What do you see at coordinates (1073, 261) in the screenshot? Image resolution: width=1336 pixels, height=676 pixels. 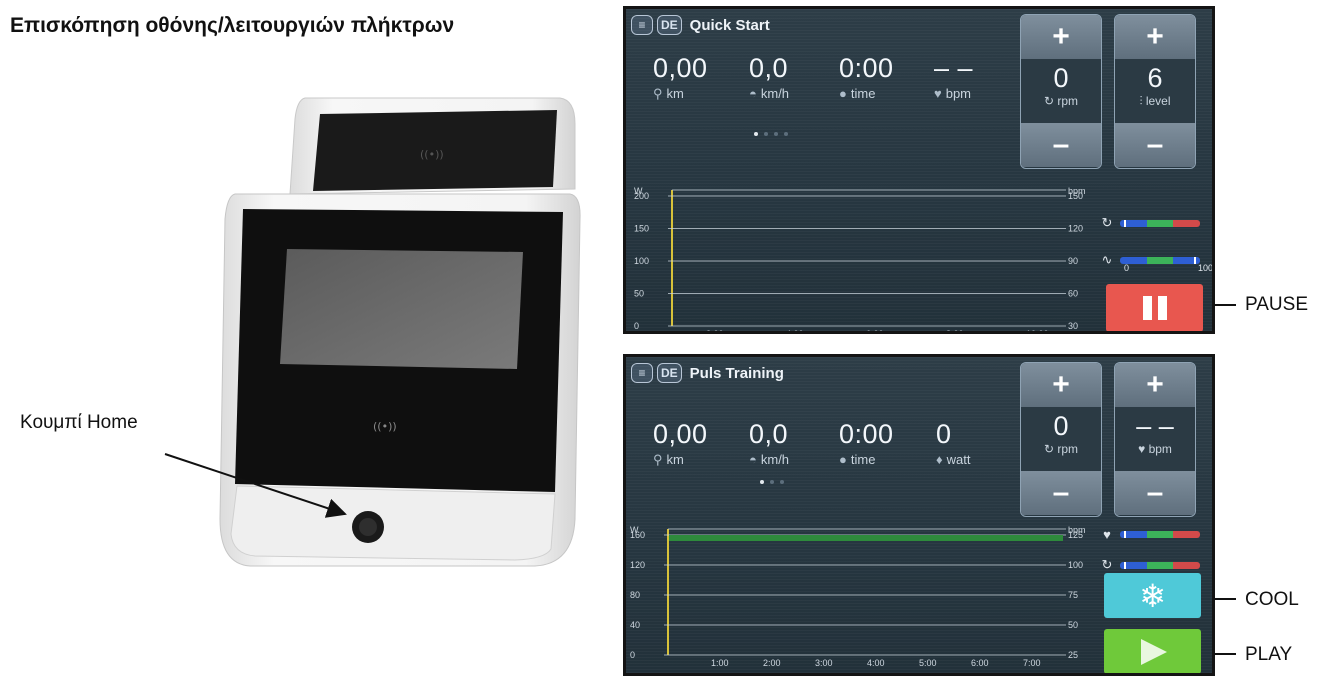 I see `y2-tick-label: 90` at bounding box center [1073, 261].